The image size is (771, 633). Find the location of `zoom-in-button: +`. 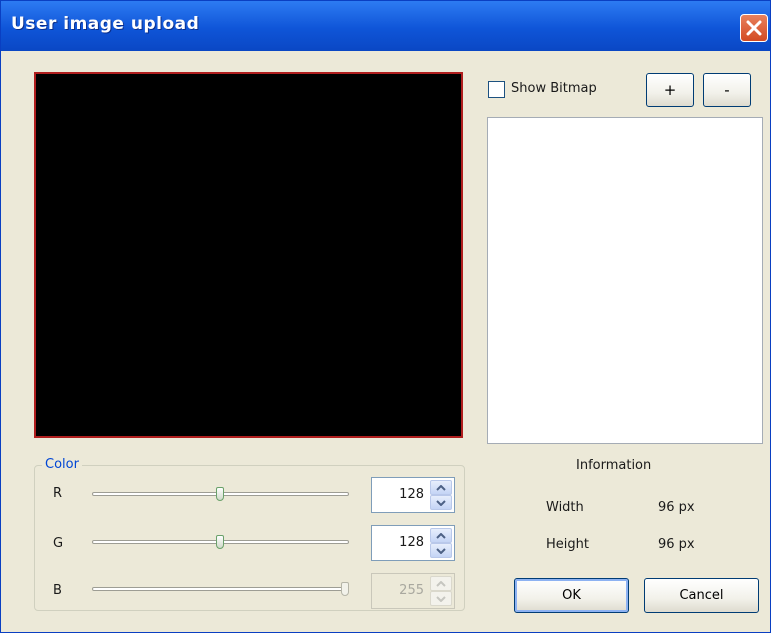

zoom-in-button: + is located at coordinates (670, 90).